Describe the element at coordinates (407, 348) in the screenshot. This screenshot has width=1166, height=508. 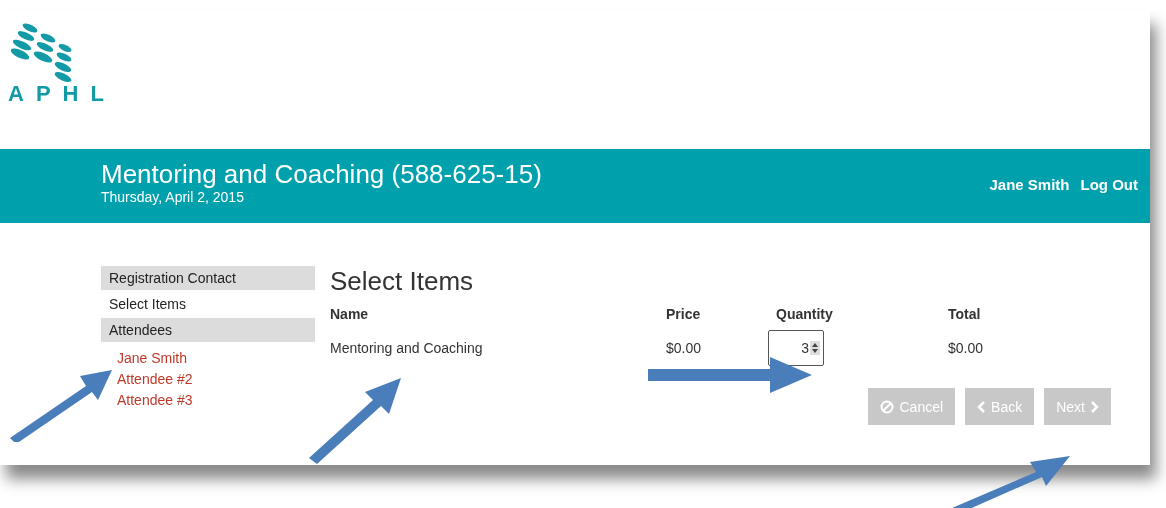
I see `table-cell-text: Mentoring and Coaching` at that location.